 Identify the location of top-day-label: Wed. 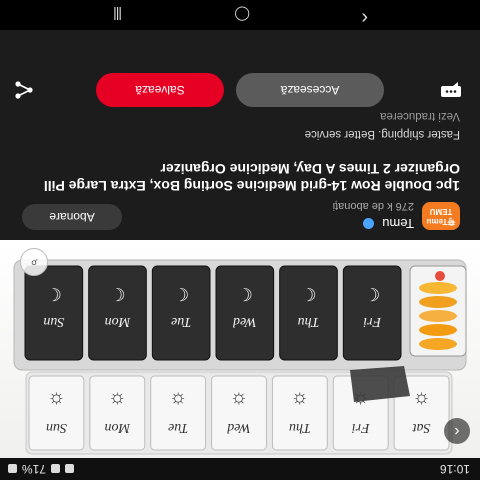
(238, 427).